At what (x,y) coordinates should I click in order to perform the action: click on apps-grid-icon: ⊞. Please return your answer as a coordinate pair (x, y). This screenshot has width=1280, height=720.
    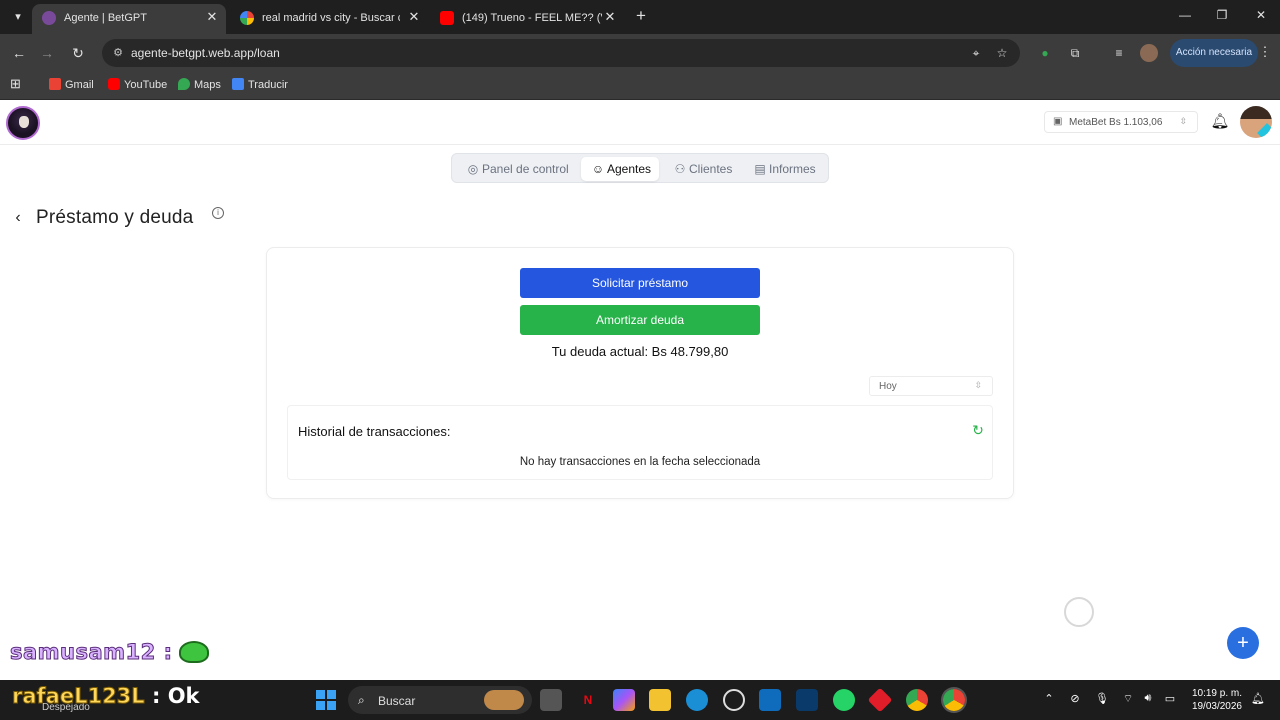
    Looking at the image, I should click on (15, 84).